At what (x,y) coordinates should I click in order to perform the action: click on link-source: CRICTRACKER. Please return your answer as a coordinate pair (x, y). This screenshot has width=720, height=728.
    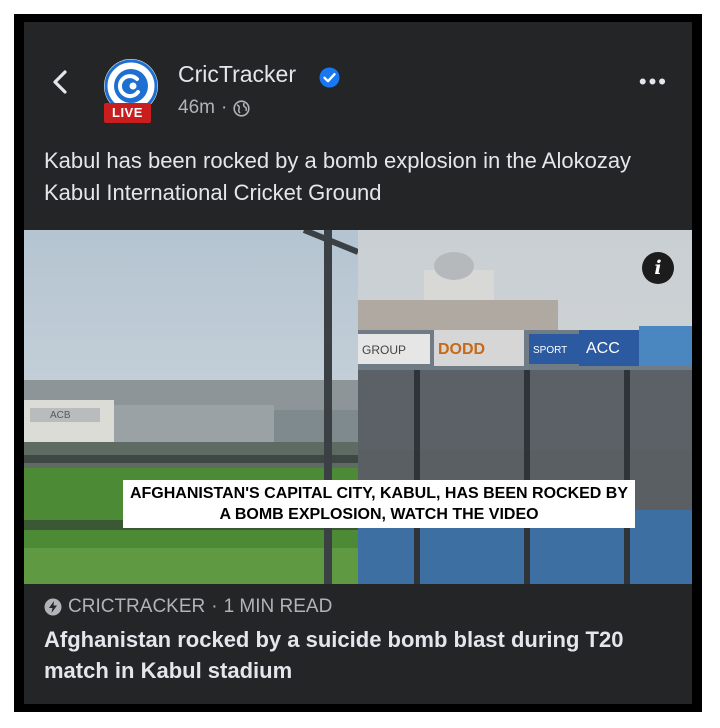
    Looking at the image, I should click on (137, 606).